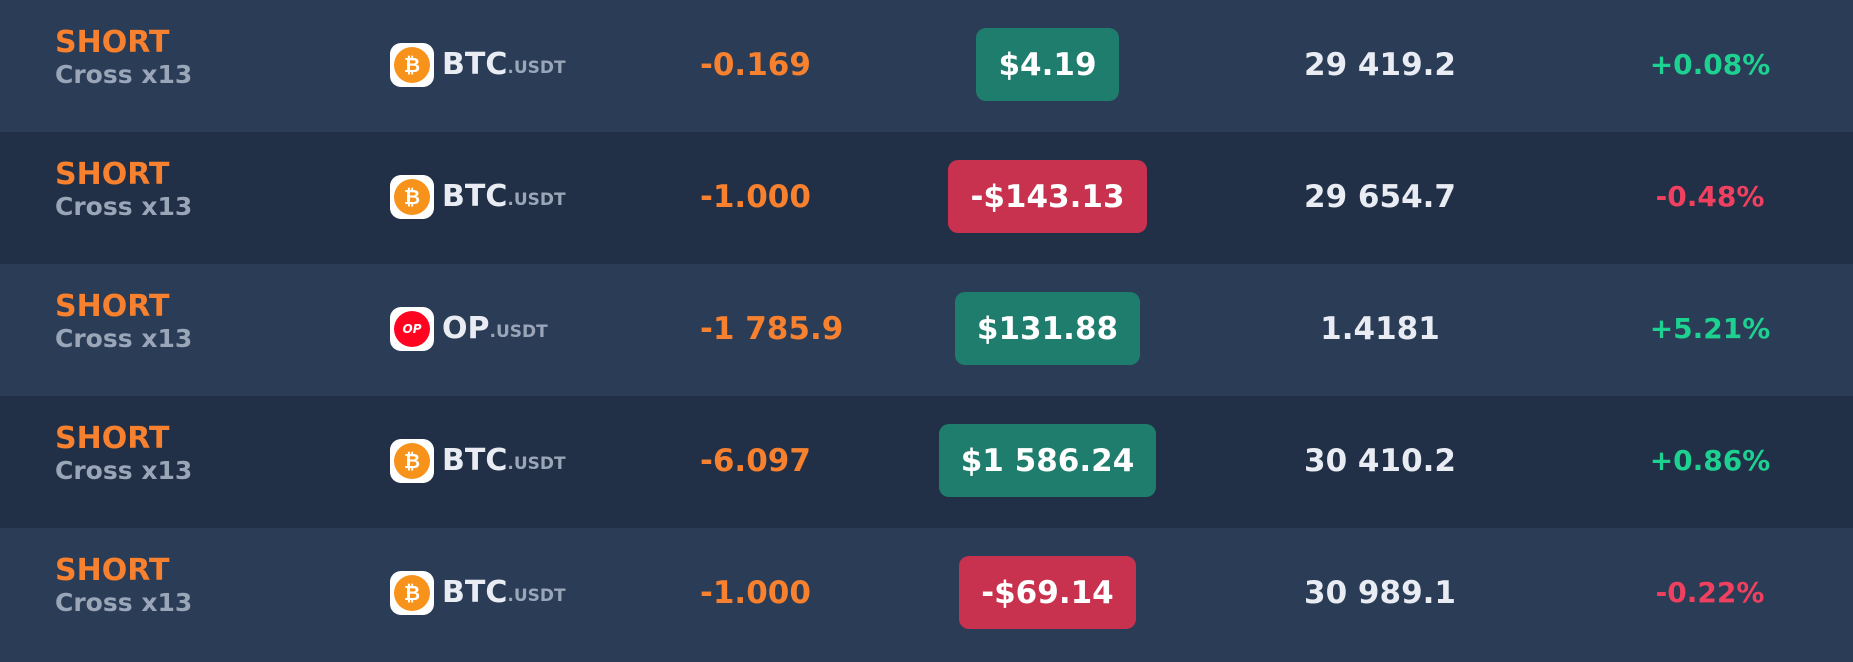  I want to click on symbol: OP OP .USDT, so click(469, 329).